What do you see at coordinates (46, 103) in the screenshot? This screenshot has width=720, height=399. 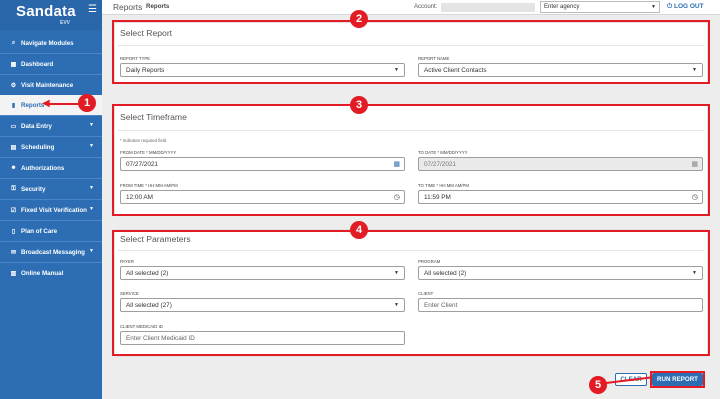 I see `arrow-head-icon: ◀` at bounding box center [46, 103].